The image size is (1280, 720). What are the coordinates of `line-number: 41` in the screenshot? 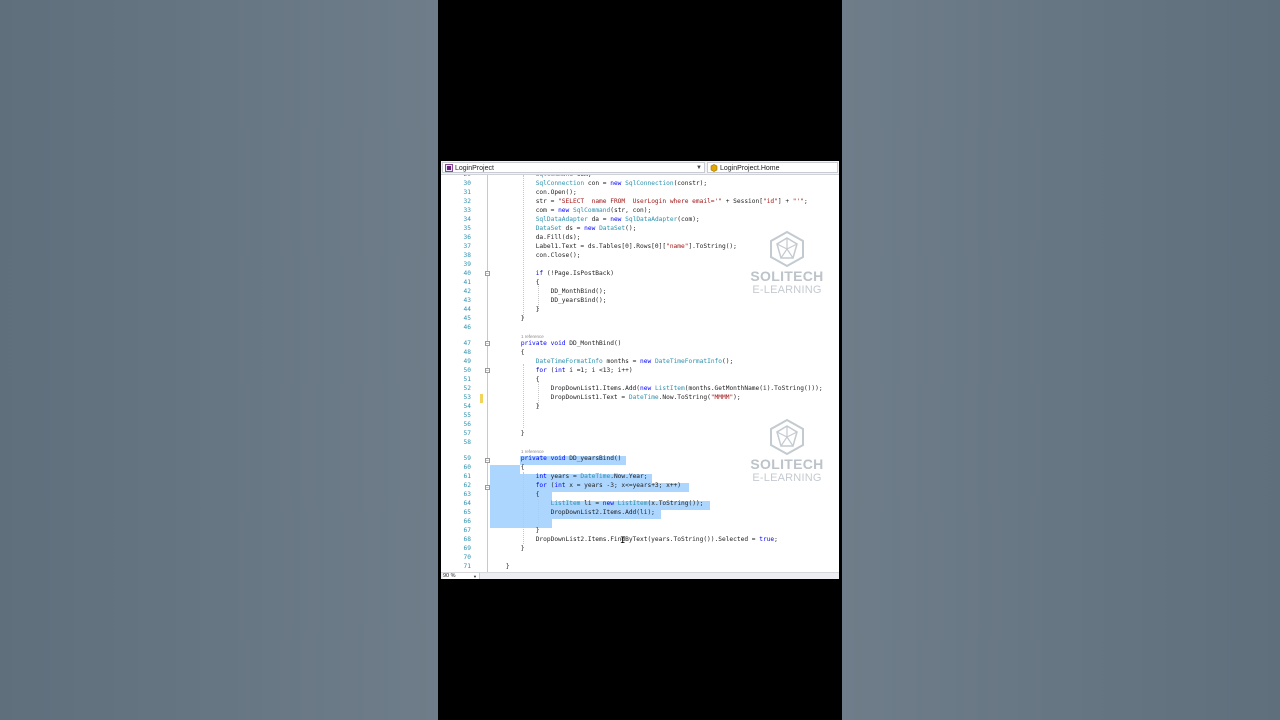 It's located at (467, 282).